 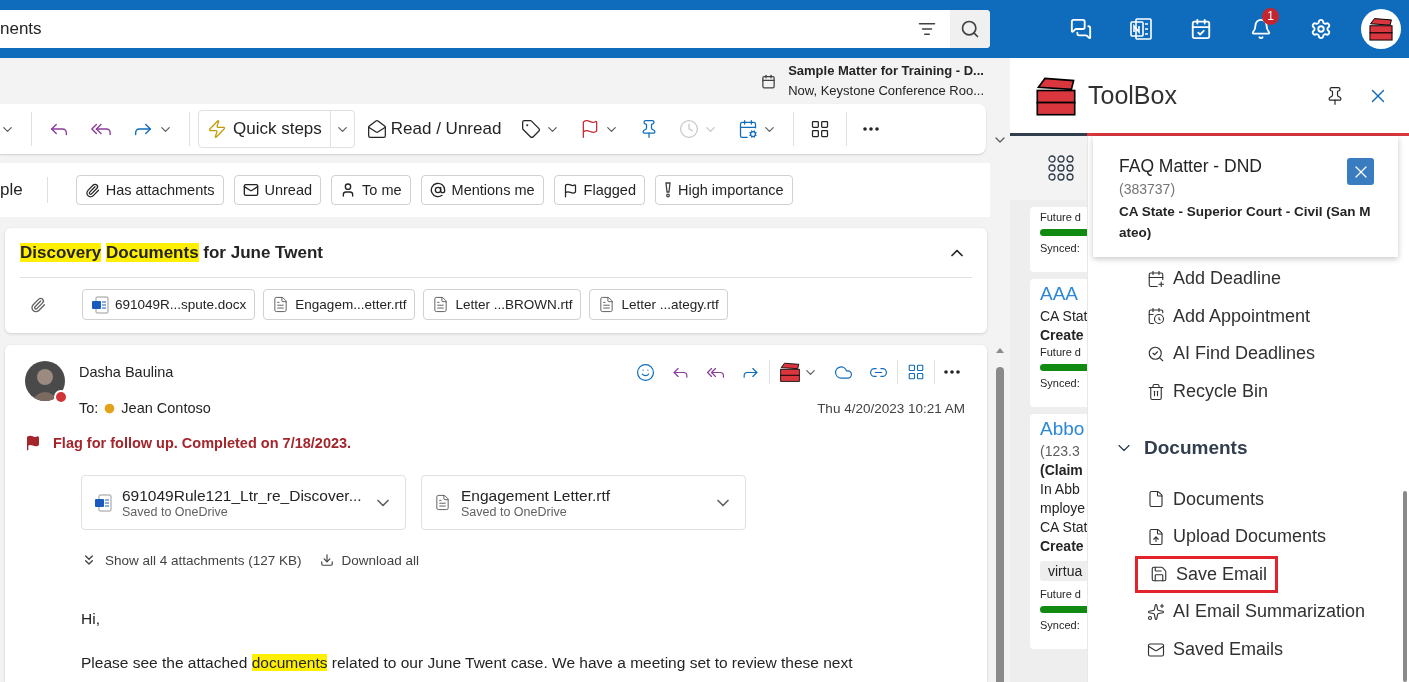 I want to click on sender-avatar, so click(x=45, y=381).